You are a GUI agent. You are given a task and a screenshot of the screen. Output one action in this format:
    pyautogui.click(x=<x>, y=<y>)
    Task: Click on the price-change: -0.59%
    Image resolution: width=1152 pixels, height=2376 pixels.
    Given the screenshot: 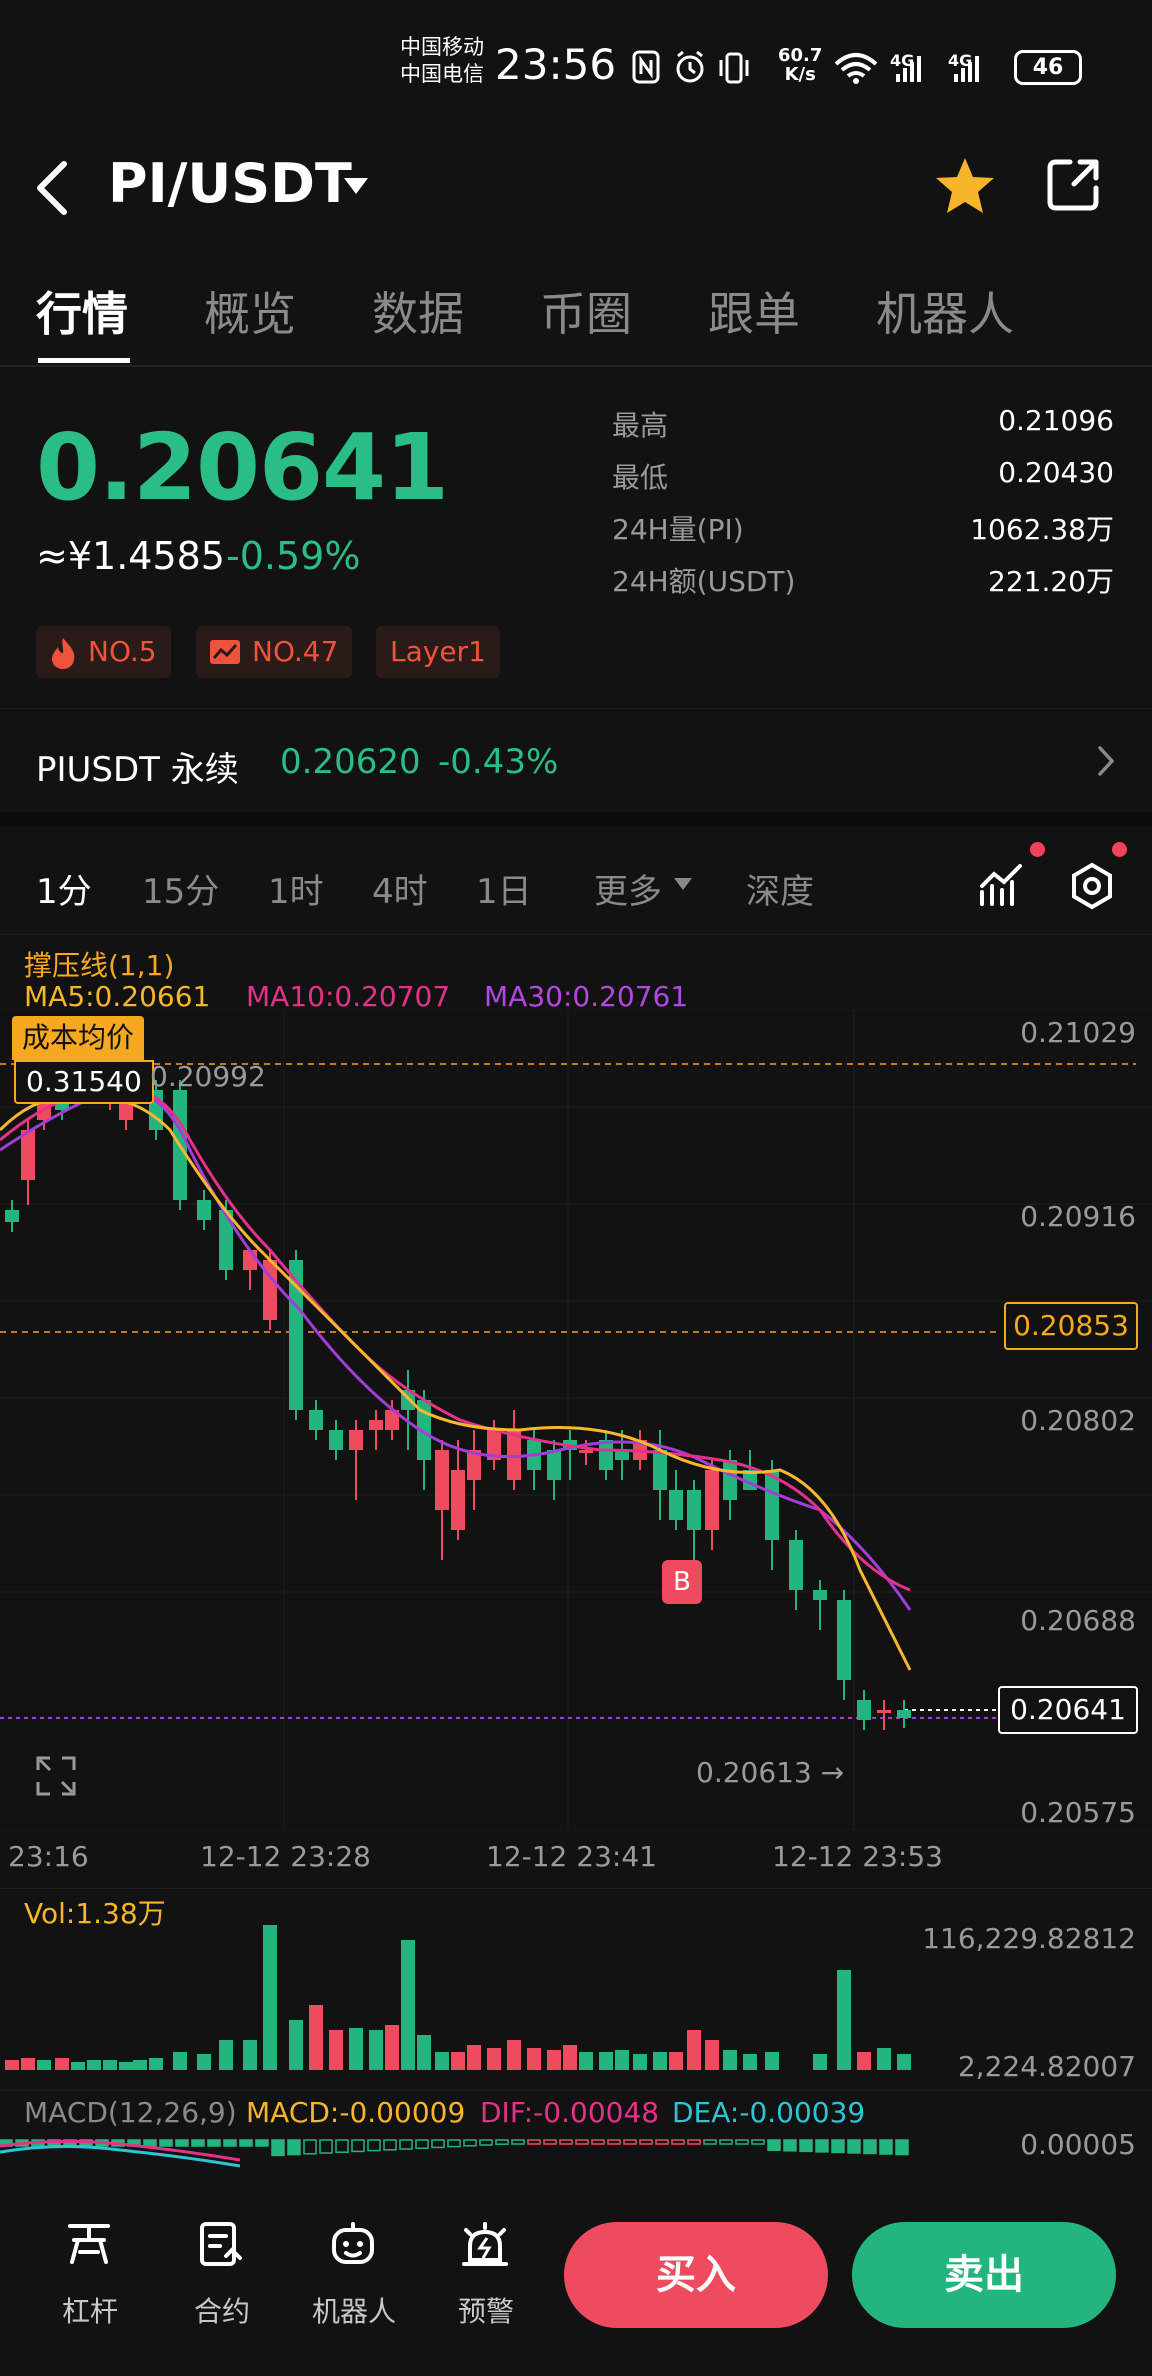 What is the action you would take?
    pyautogui.click(x=293, y=556)
    